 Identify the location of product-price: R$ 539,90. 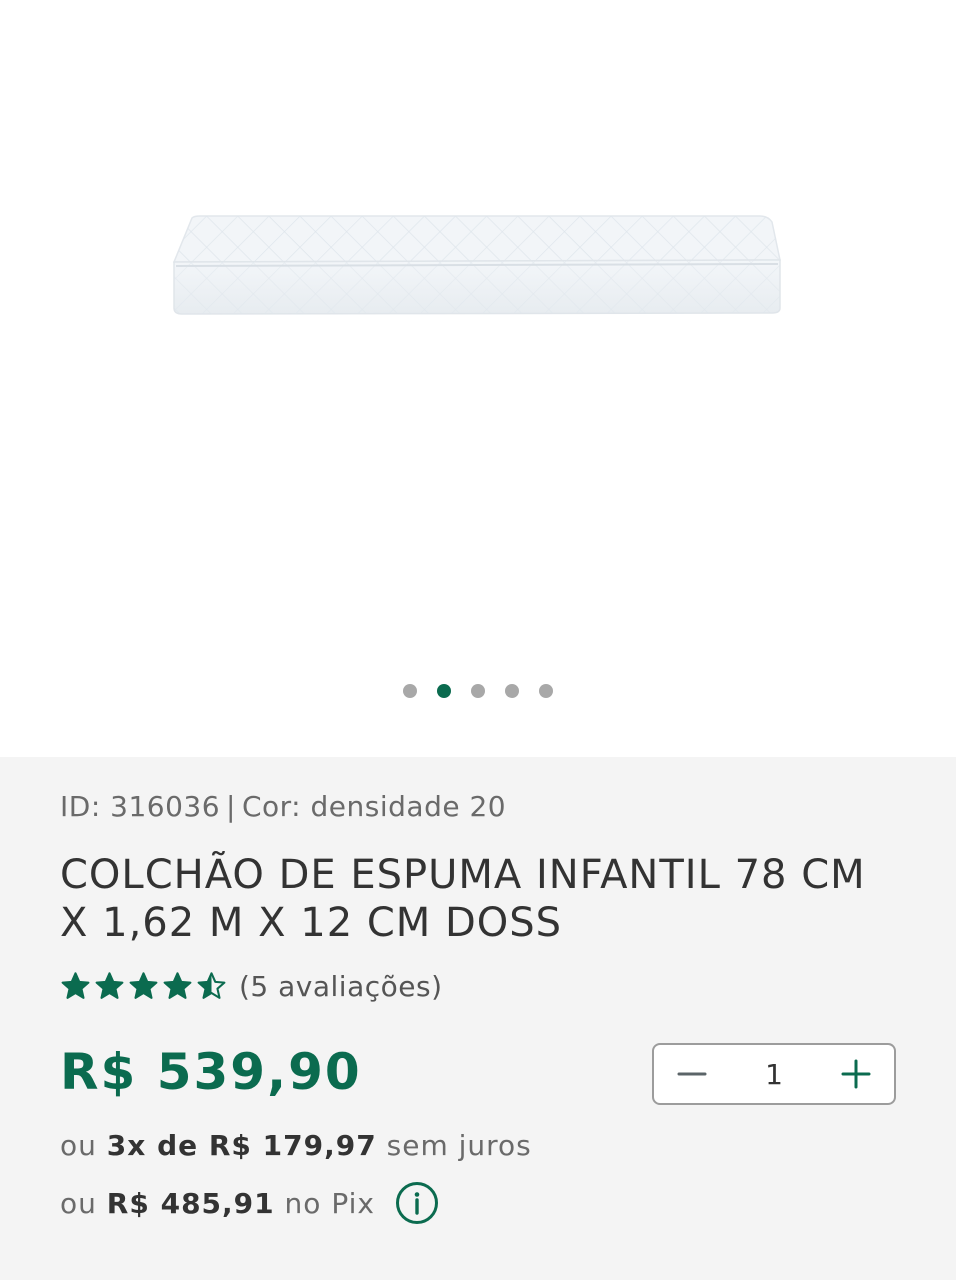
(211, 1072).